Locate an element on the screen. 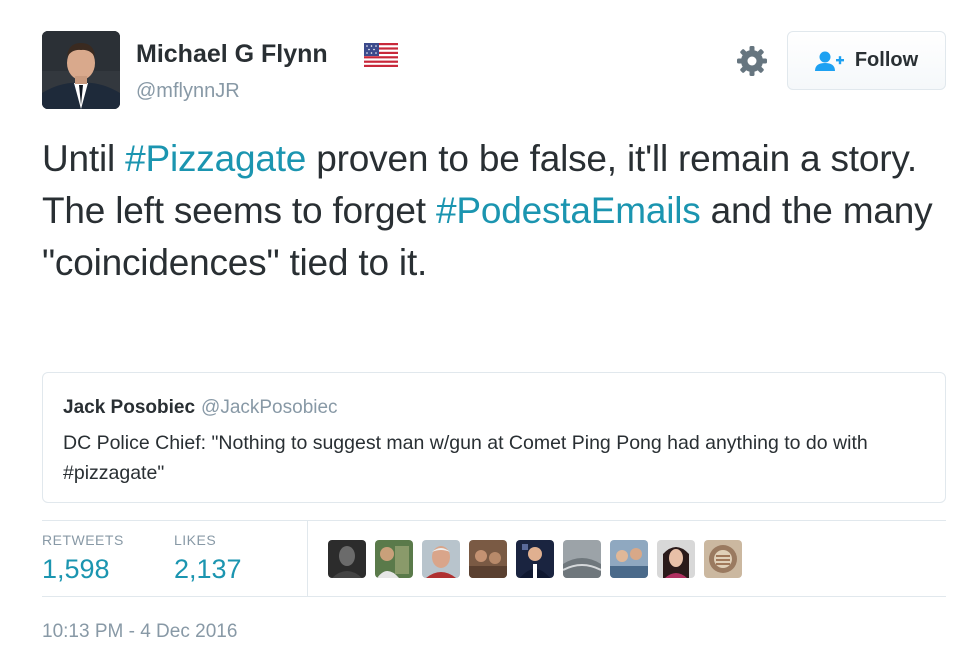 Image resolution: width=980 pixels, height=672 pixels. likes-stat: LIKES 2,137 is located at coordinates (208, 558).